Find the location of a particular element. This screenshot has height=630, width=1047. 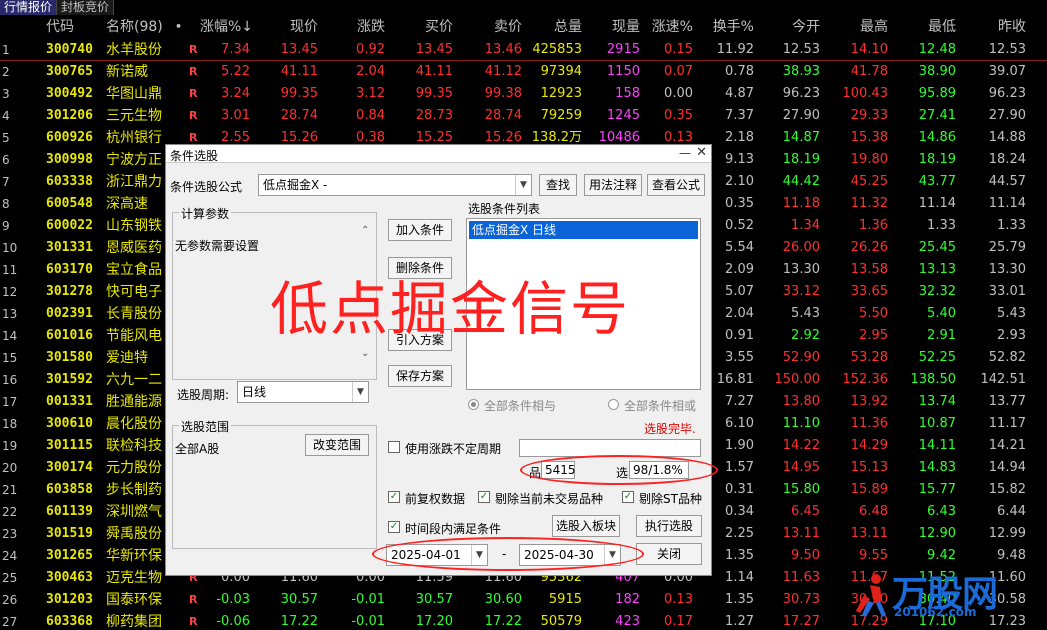

cell-open: 18.19 is located at coordinates (801, 159).